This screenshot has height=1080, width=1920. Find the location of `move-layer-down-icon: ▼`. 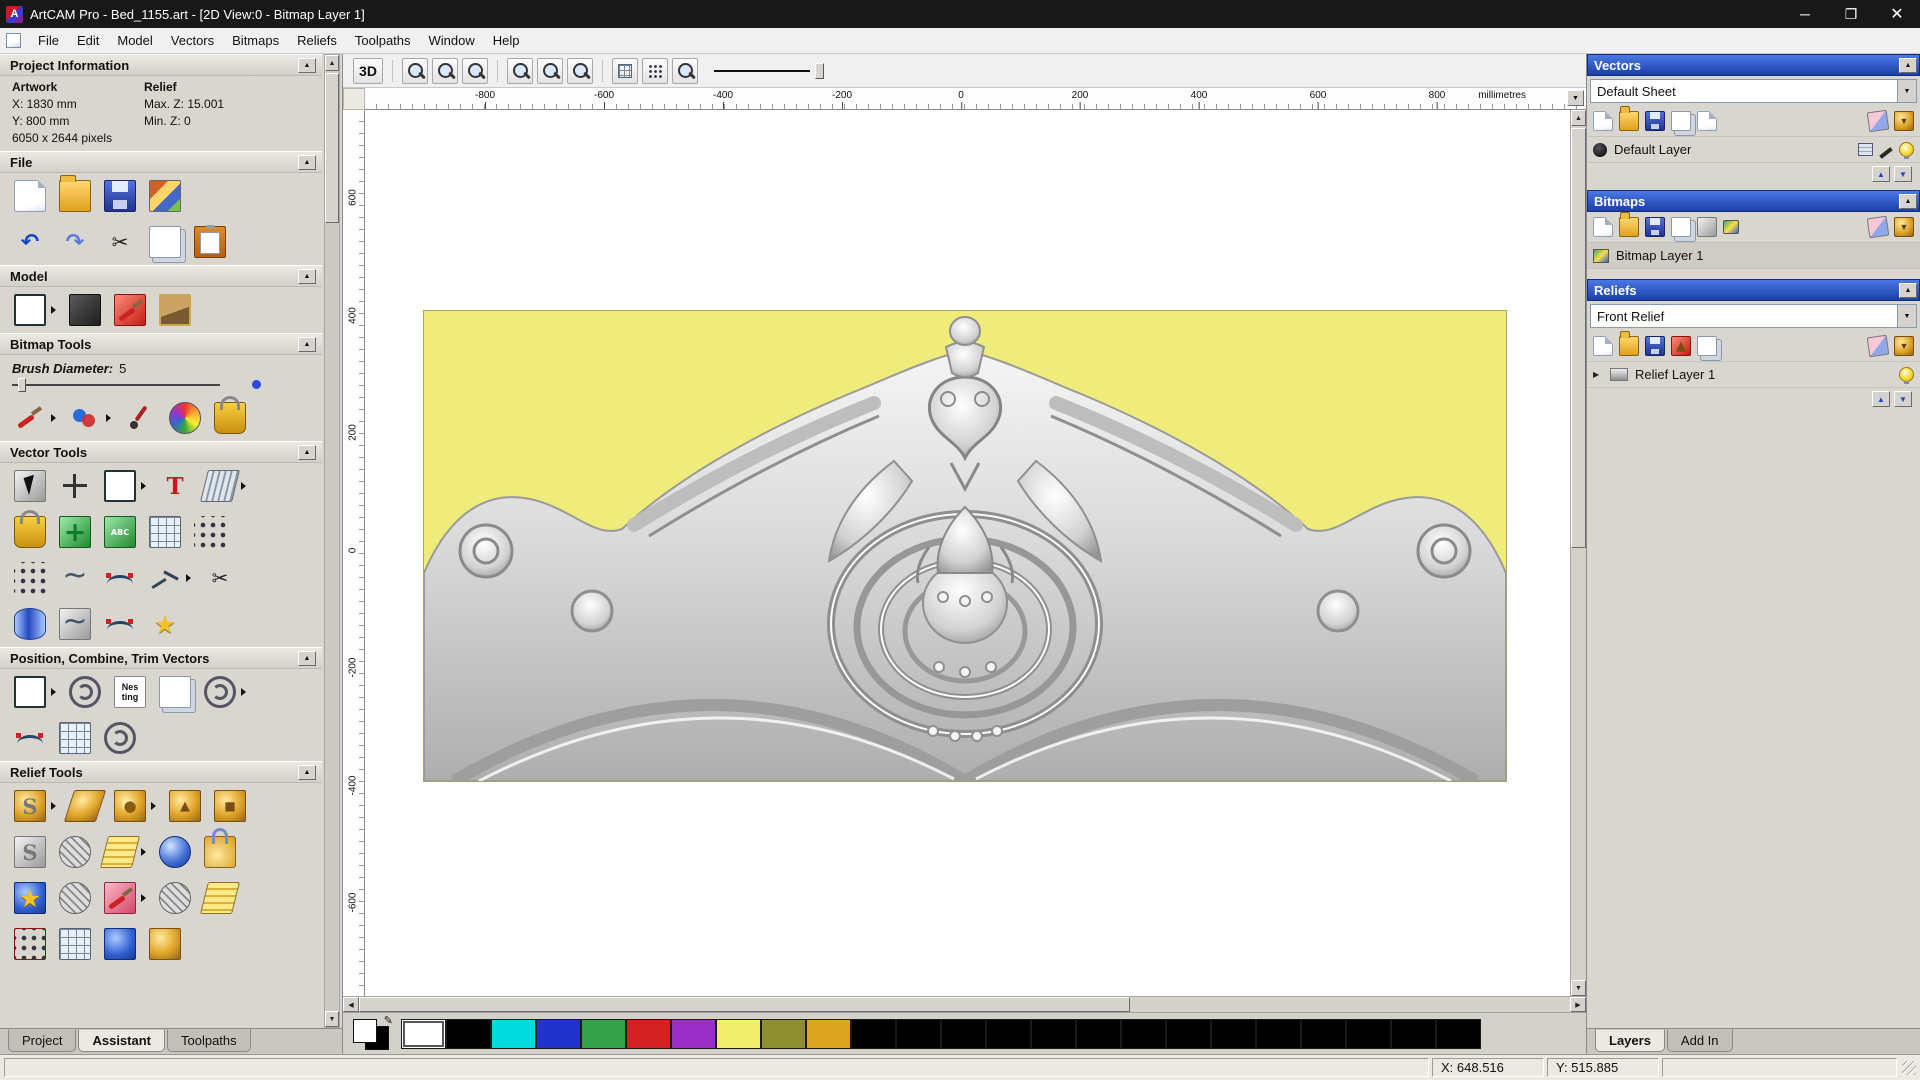

move-layer-down-icon: ▼ is located at coordinates (1903, 399).